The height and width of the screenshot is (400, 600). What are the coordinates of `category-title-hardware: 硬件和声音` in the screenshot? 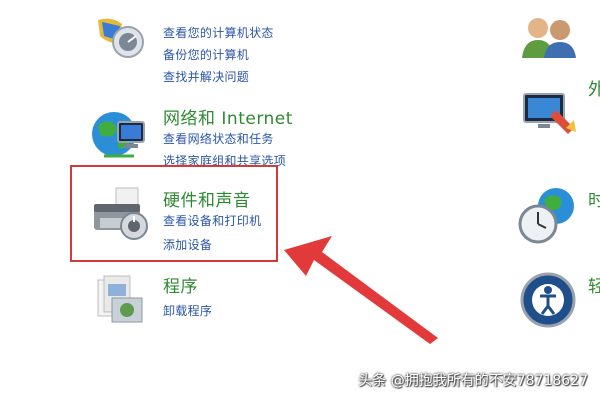 It's located at (207, 198).